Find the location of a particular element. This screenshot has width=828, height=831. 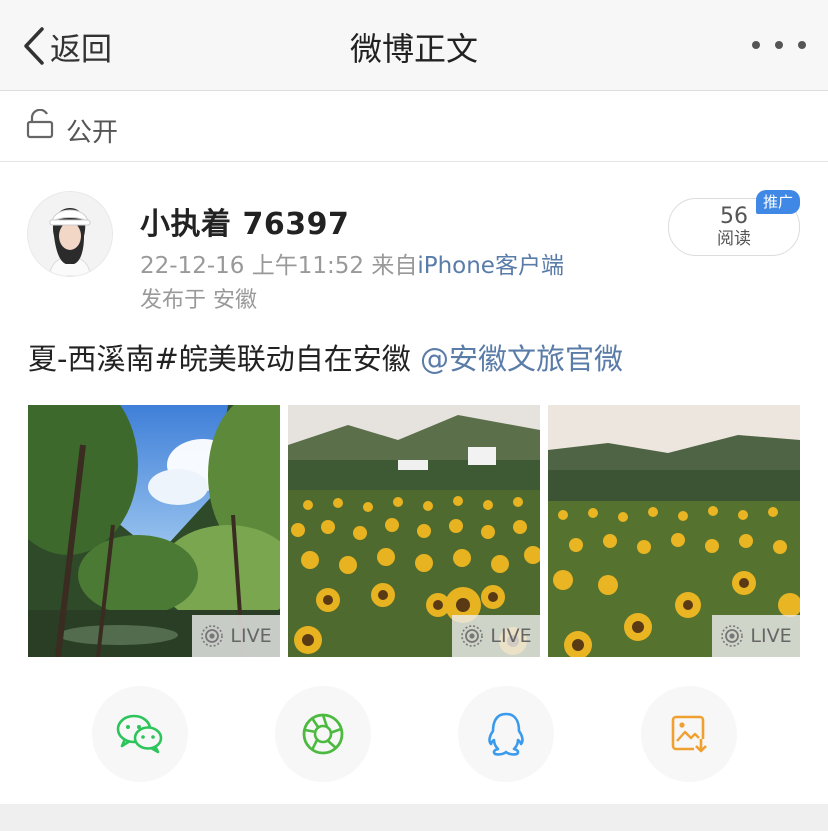

save-image-button is located at coordinates (689, 734).